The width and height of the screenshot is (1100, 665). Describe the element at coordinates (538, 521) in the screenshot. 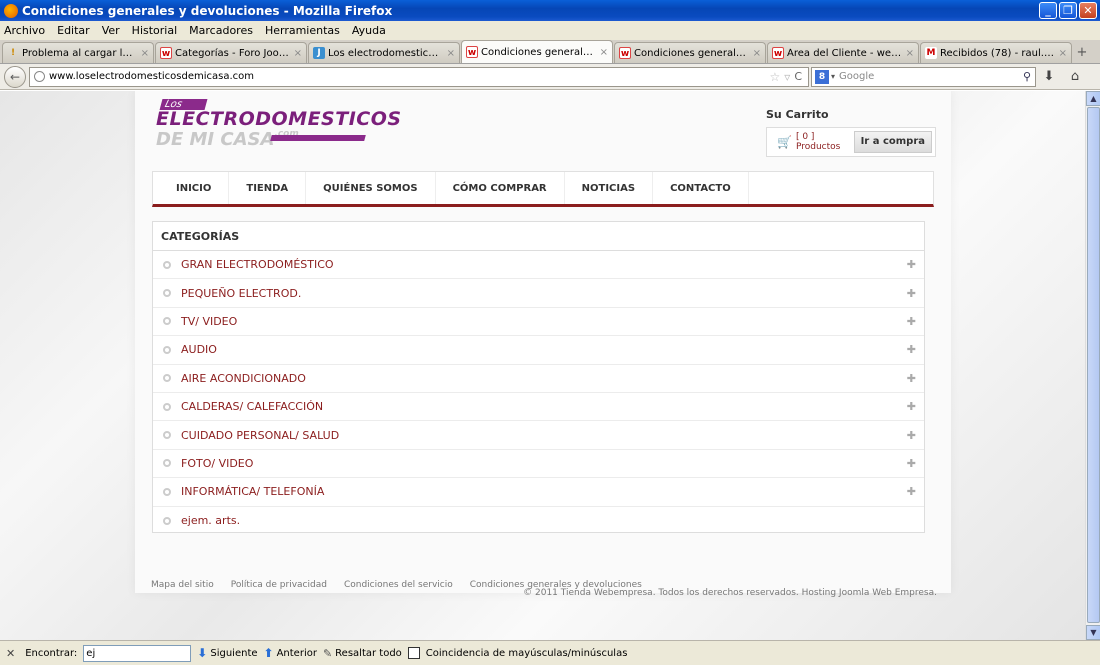

I see `category-item: ejem. arts.` at that location.